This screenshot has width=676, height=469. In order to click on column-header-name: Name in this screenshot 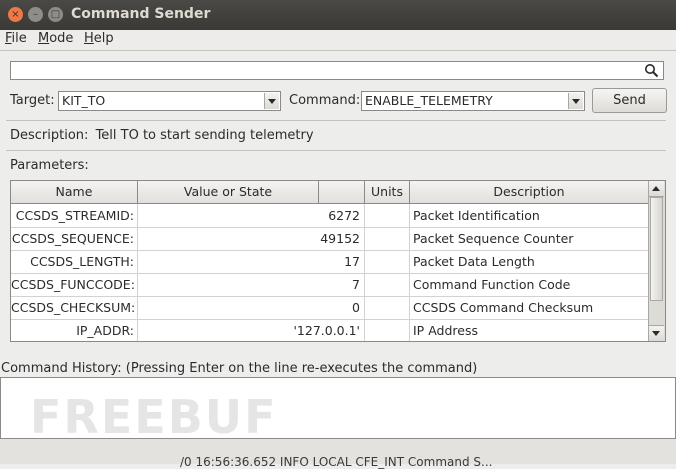, I will do `click(74, 192)`.